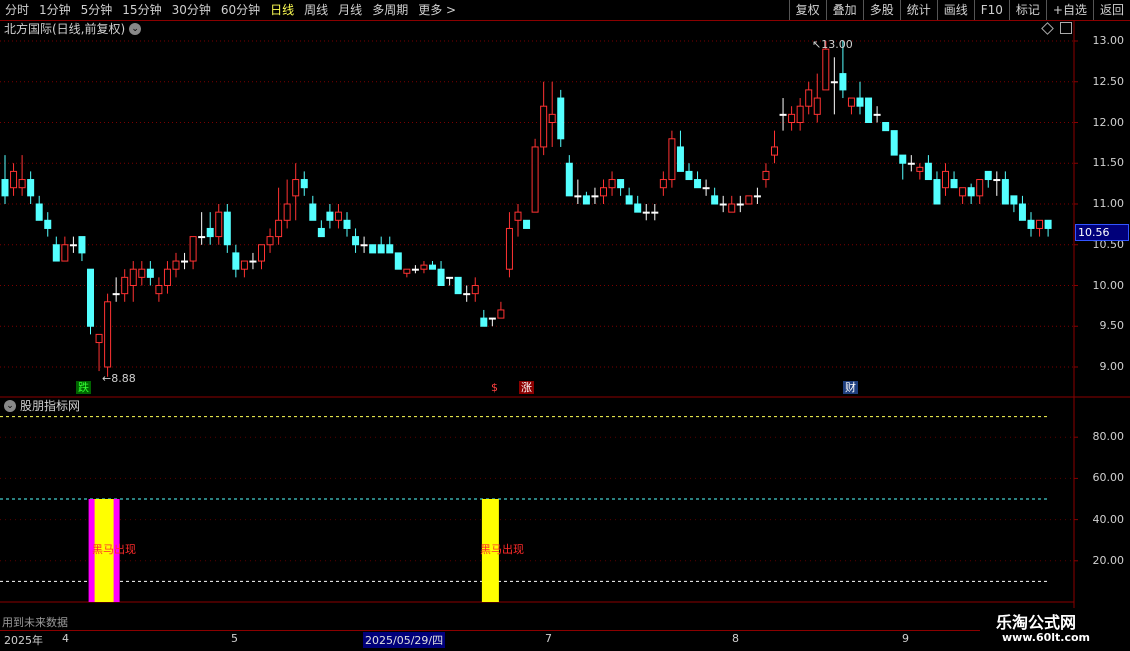  I want to click on left-arrow-icon: ↖, so click(817, 44).